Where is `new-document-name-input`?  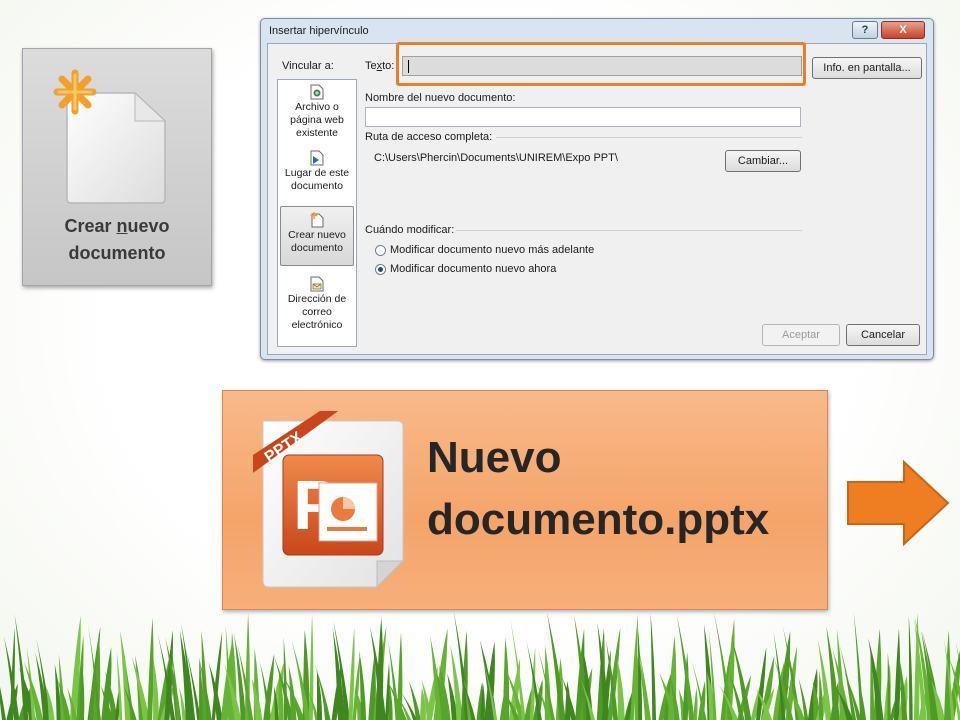 new-document-name-input is located at coordinates (583, 117).